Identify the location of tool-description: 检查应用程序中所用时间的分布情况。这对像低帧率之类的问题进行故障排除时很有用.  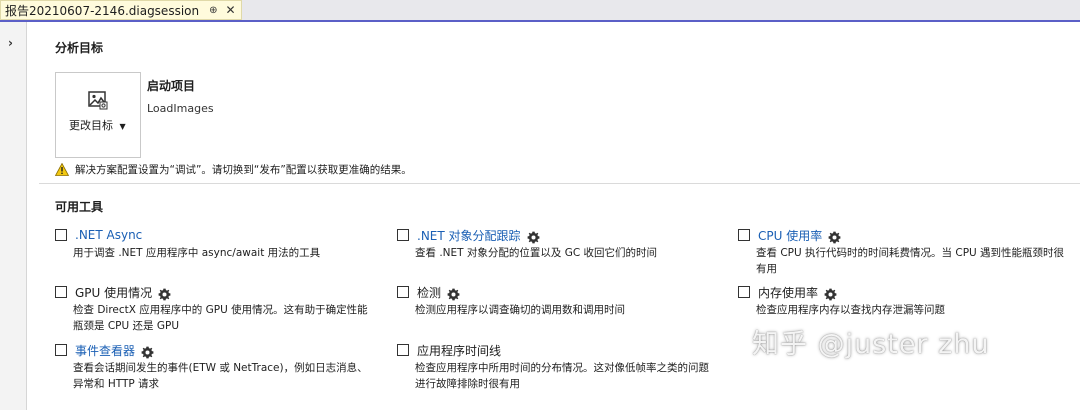
(562, 376).